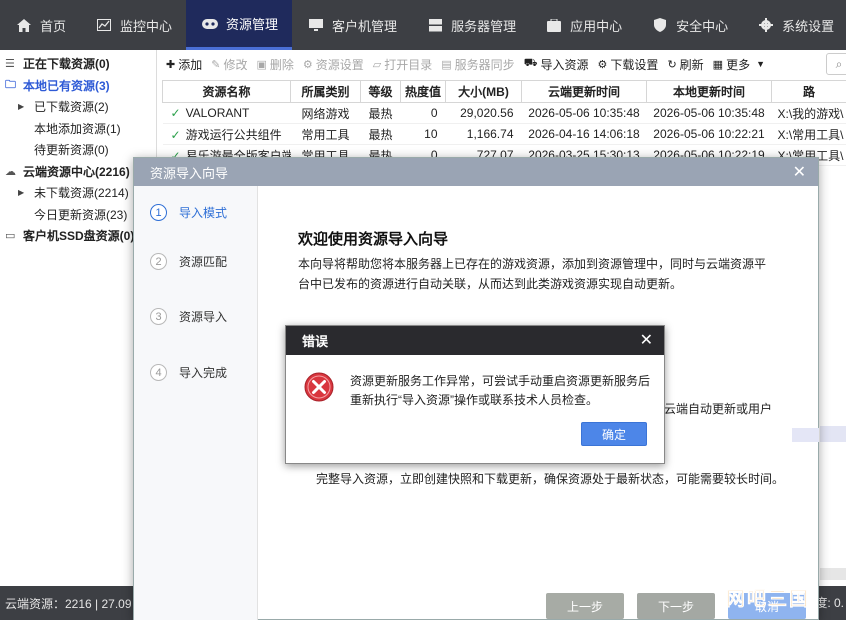 The image size is (846, 620). I want to click on nav-label: 应用中心, so click(596, 26).